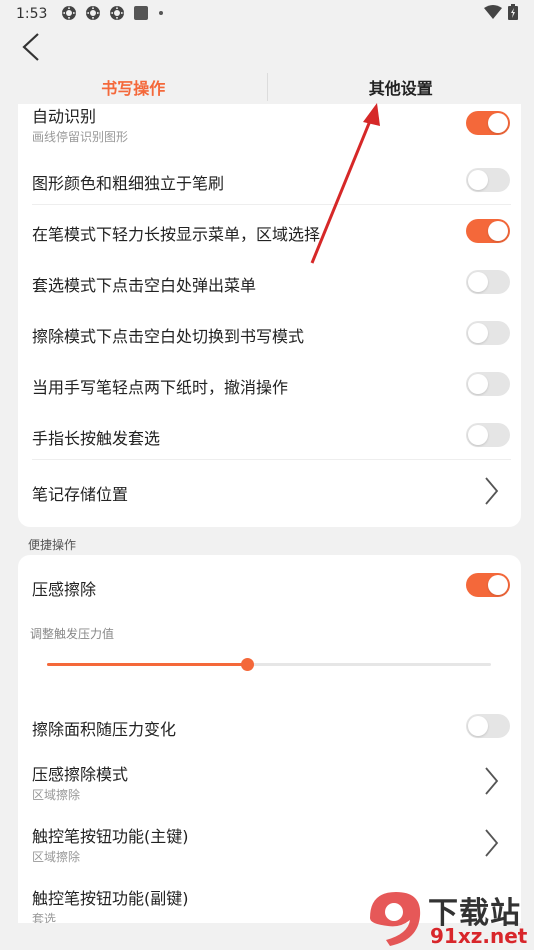 Image resolution: width=534 pixels, height=950 pixels. Describe the element at coordinates (267, 14) in the screenshot. I see `status-bar: 1:53` at that location.